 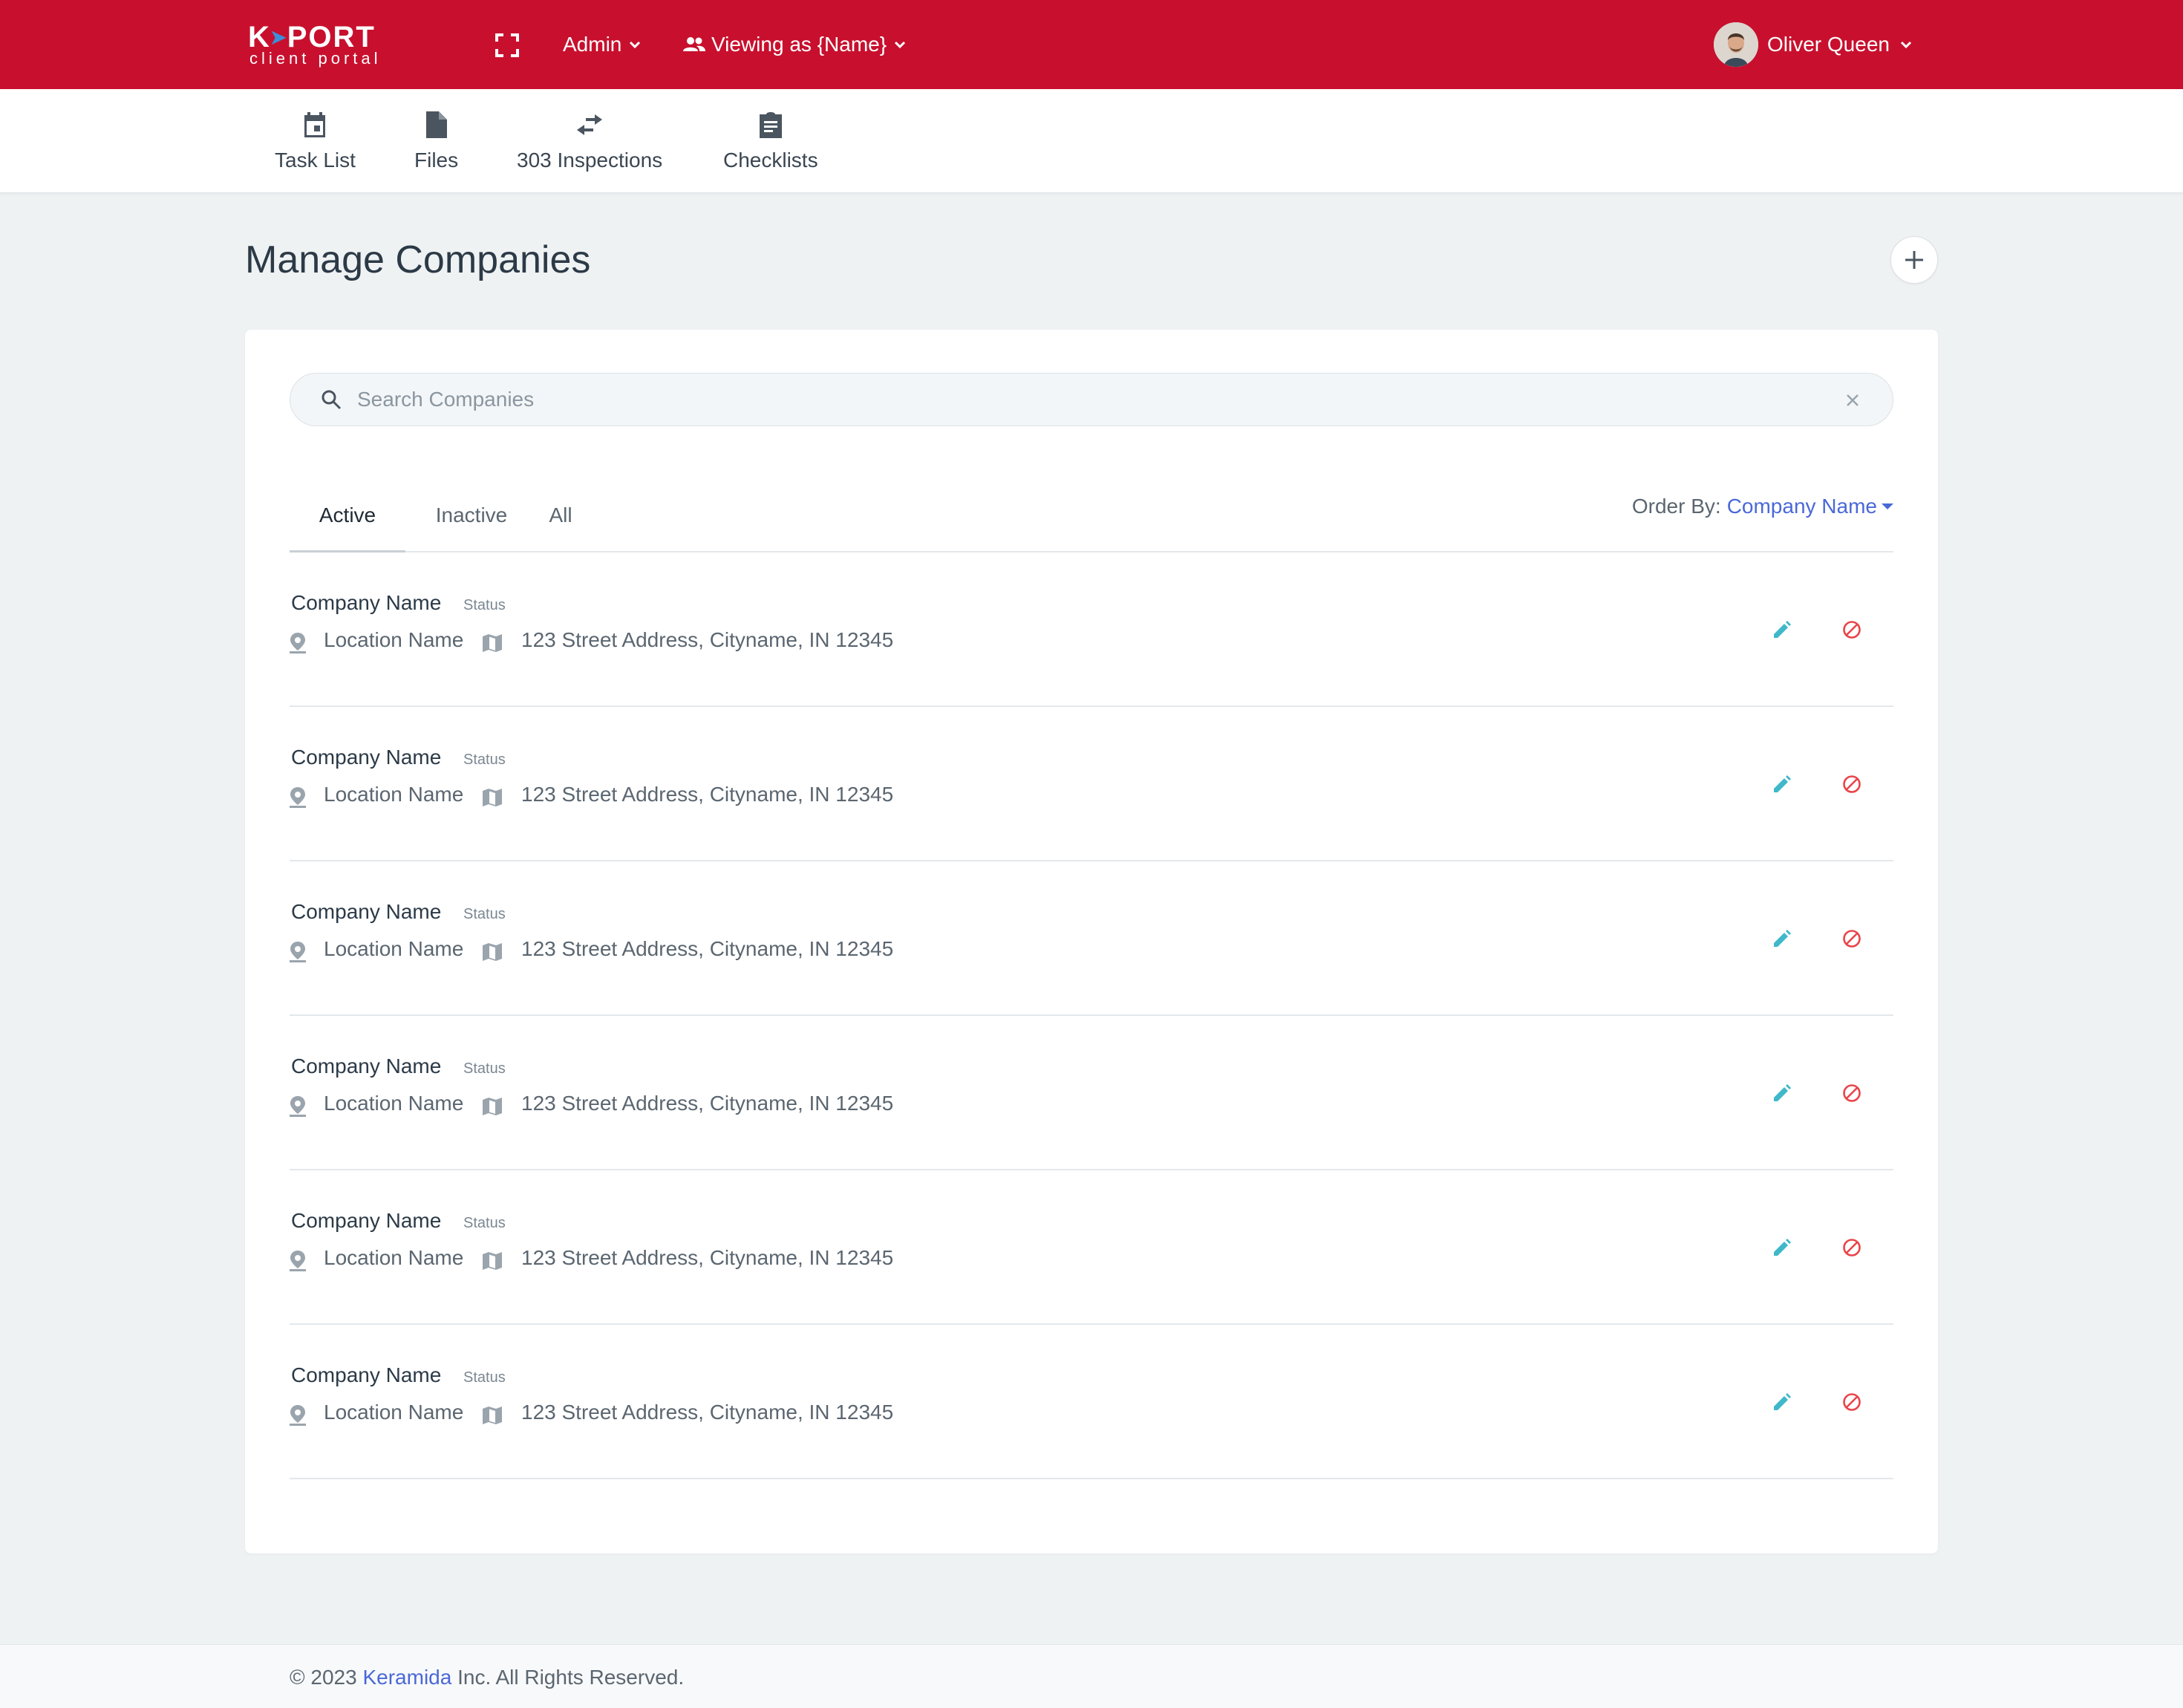 I want to click on order-by-control: Order By: Company Name, so click(x=1762, y=506).